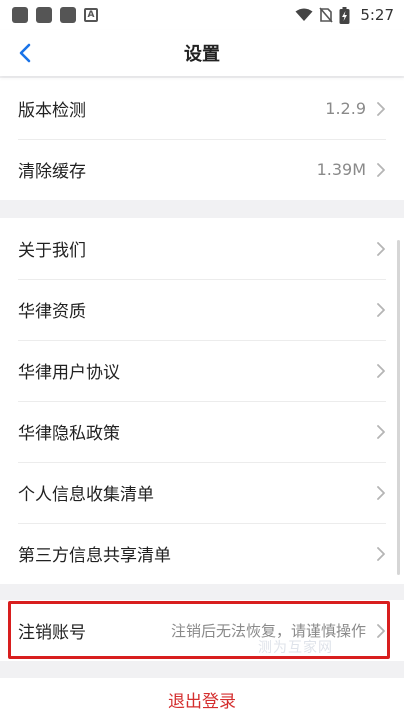  Describe the element at coordinates (202, 169) in the screenshot. I see `clear-cache-item: 清除缓存 1.39M` at that location.